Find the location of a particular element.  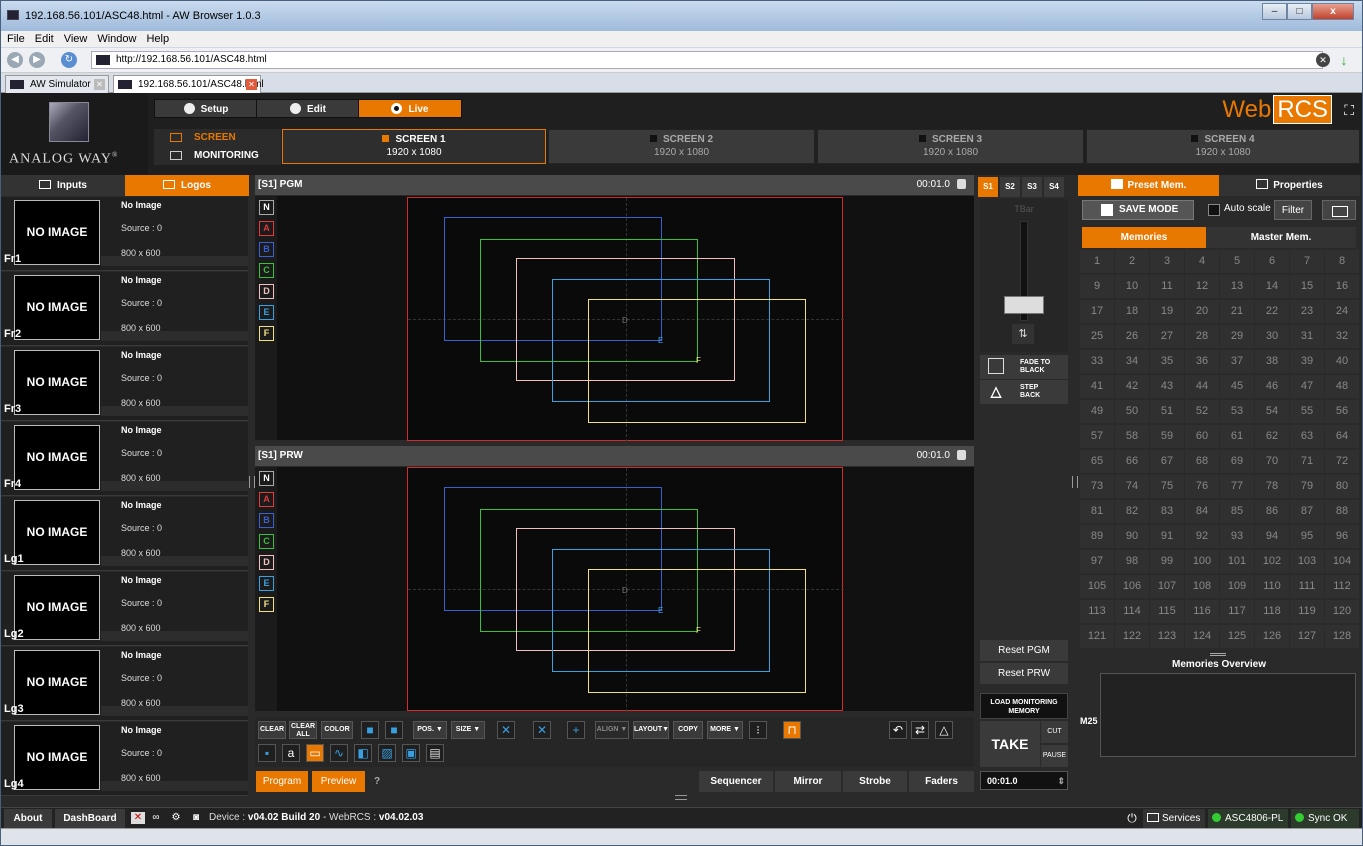

link-icon: ∞ is located at coordinates (156, 818).